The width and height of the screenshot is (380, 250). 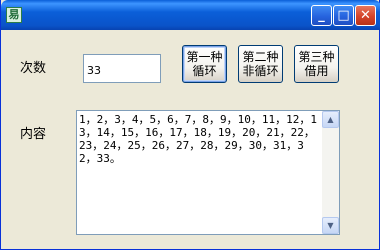 I want to click on content-label: 内容, so click(x=33, y=134).